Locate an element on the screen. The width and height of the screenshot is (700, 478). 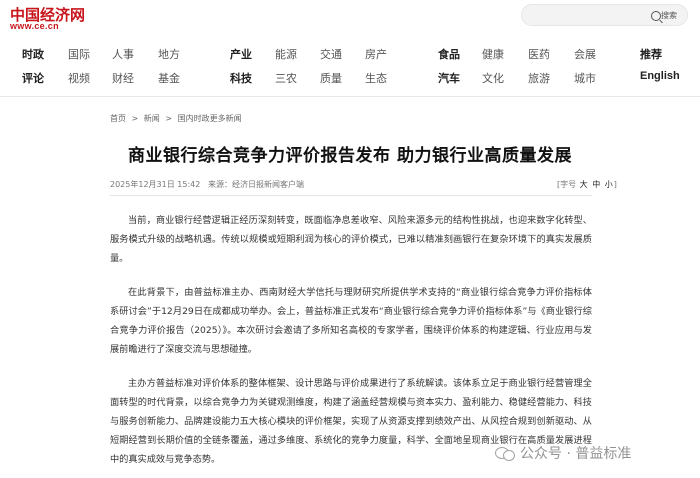
breadcrumb-home: 首页 is located at coordinates (118, 118).